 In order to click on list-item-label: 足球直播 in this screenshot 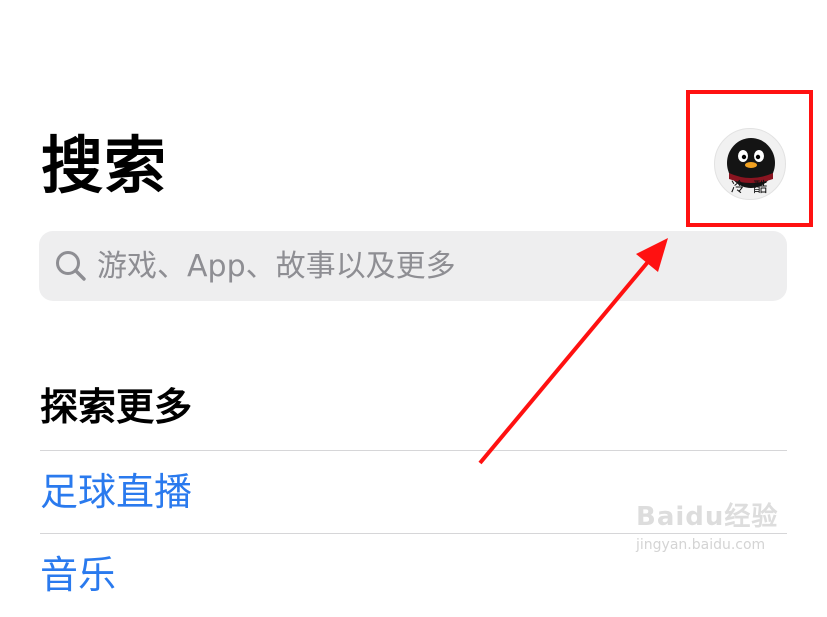, I will do `click(116, 492)`.